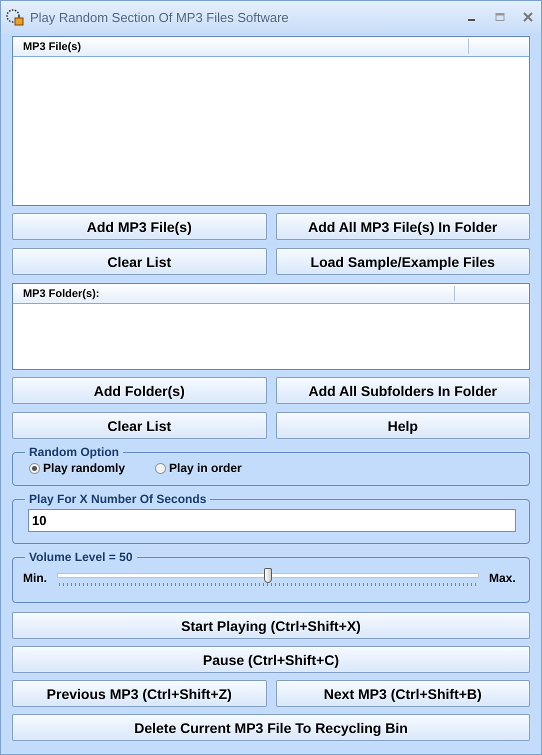  I want to click on maximize-icon, so click(500, 17).